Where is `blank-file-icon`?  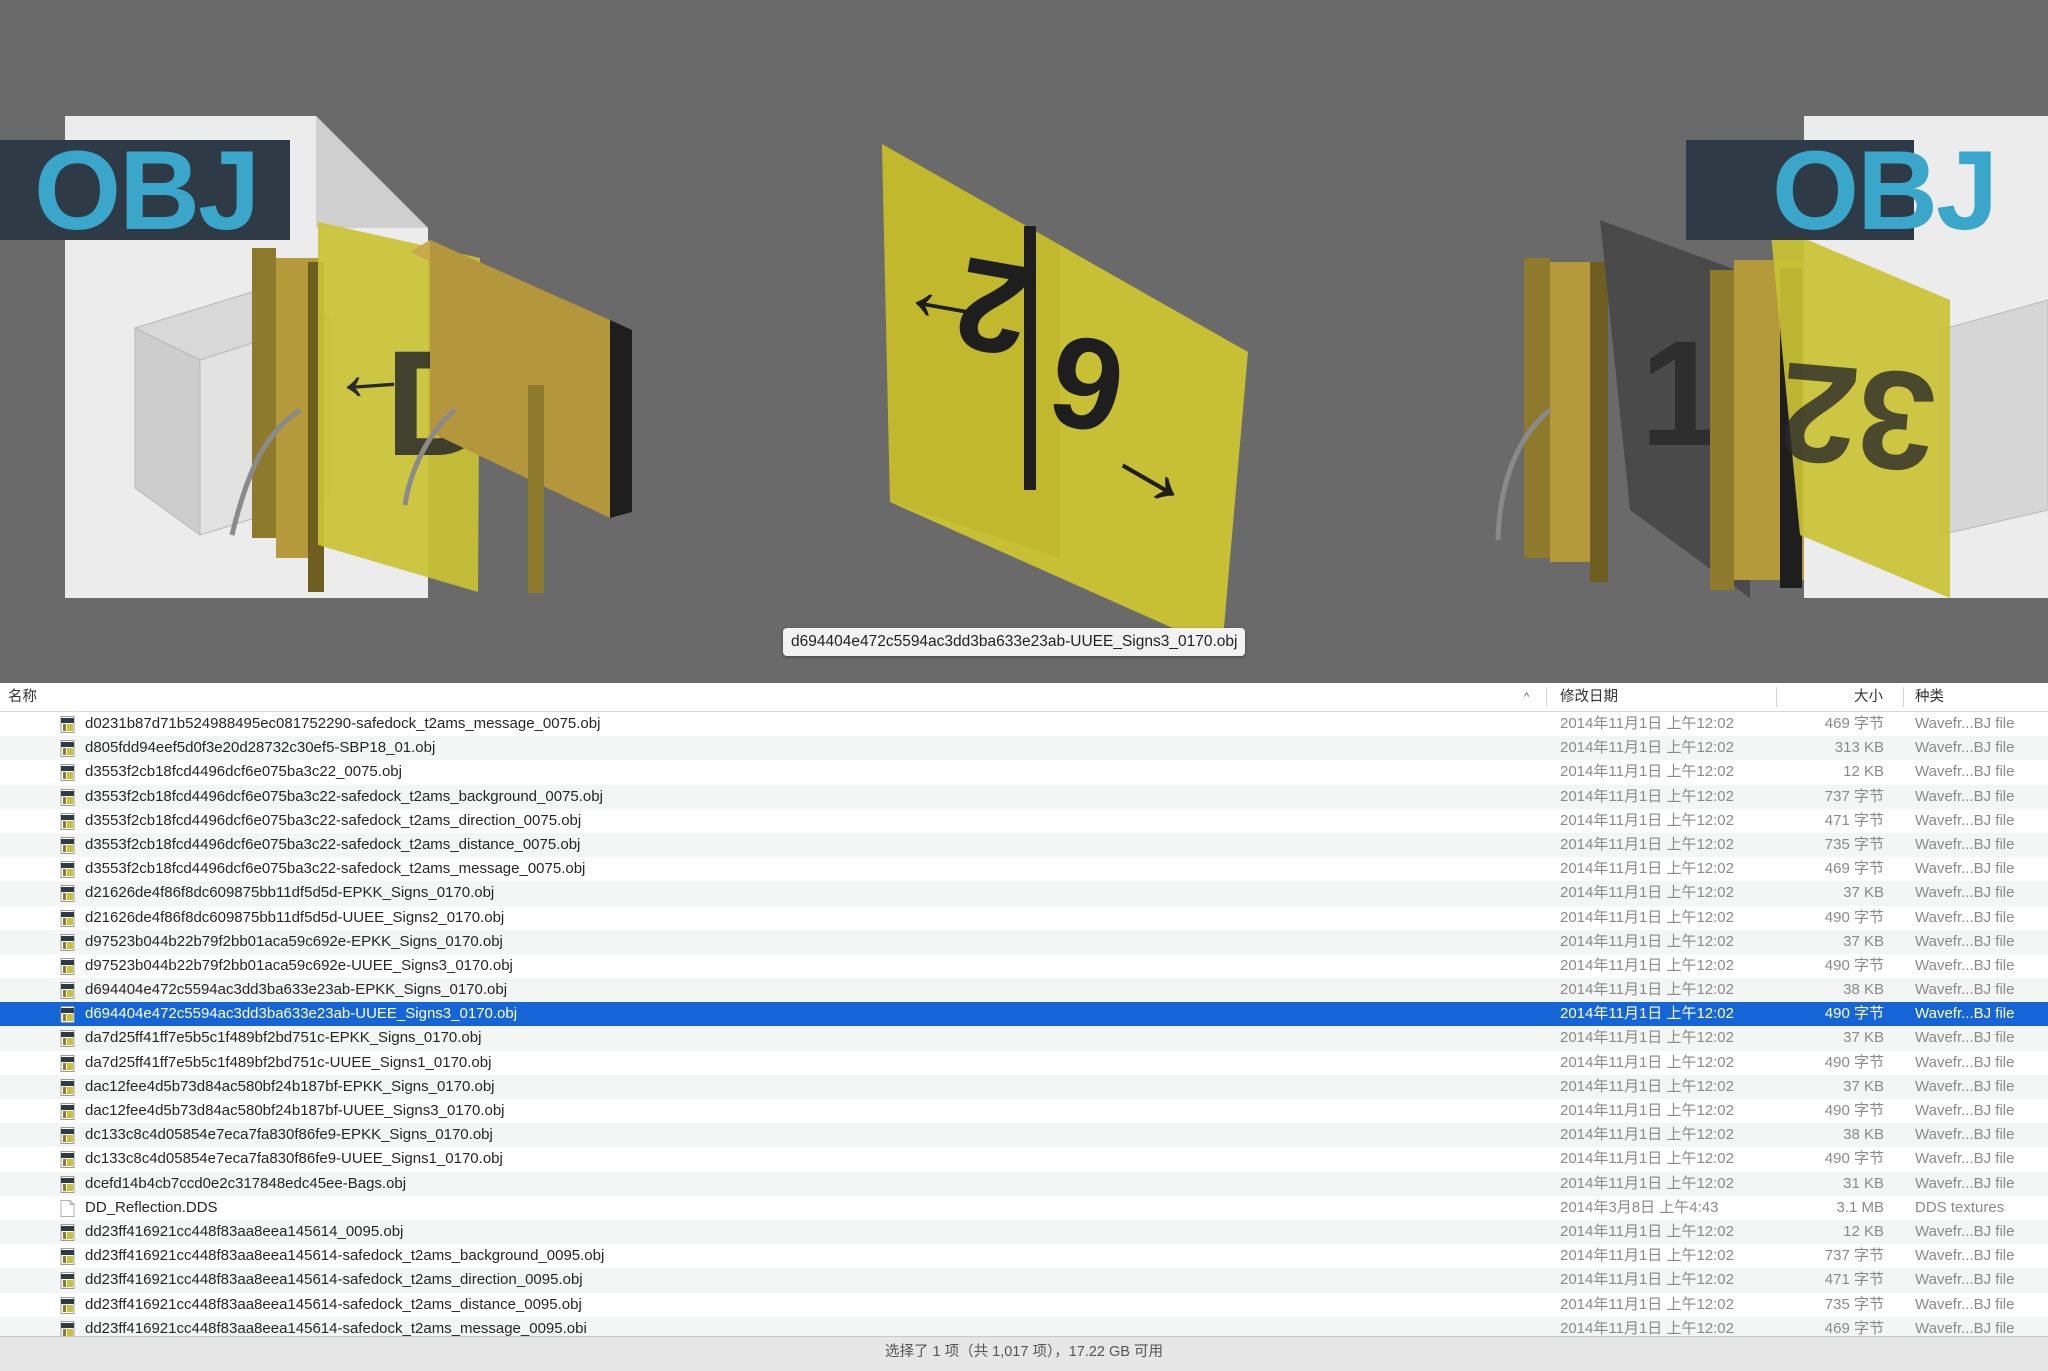
blank-file-icon is located at coordinates (68, 1208).